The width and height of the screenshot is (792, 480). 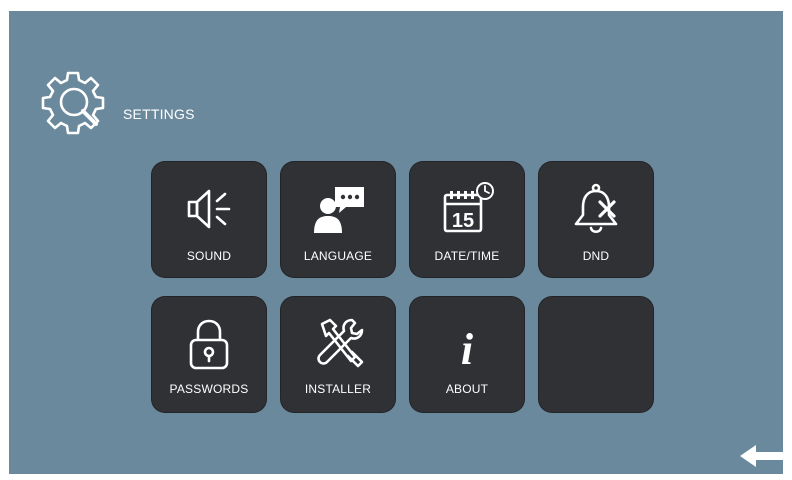 I want to click on calendar-clock-icon: 15, so click(x=468, y=207).